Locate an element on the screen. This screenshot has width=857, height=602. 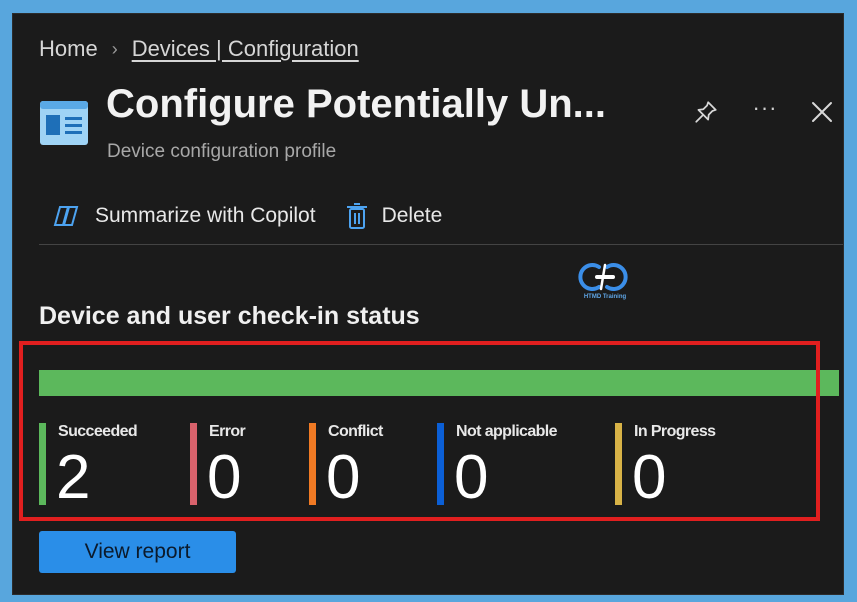
more-glyph: ··· is located at coordinates (765, 107).